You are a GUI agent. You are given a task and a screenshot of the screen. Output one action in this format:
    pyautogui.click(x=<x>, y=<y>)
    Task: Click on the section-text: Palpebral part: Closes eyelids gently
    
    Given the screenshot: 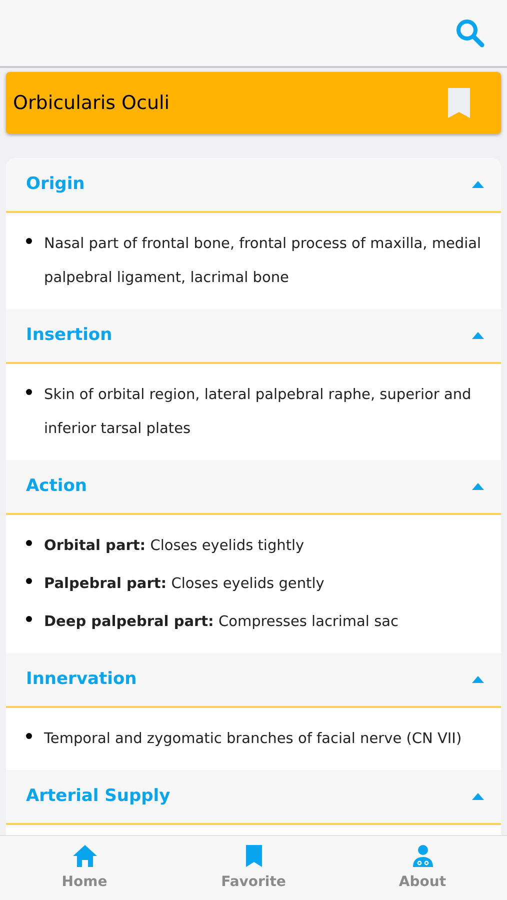 What is the action you would take?
    pyautogui.click(x=184, y=584)
    